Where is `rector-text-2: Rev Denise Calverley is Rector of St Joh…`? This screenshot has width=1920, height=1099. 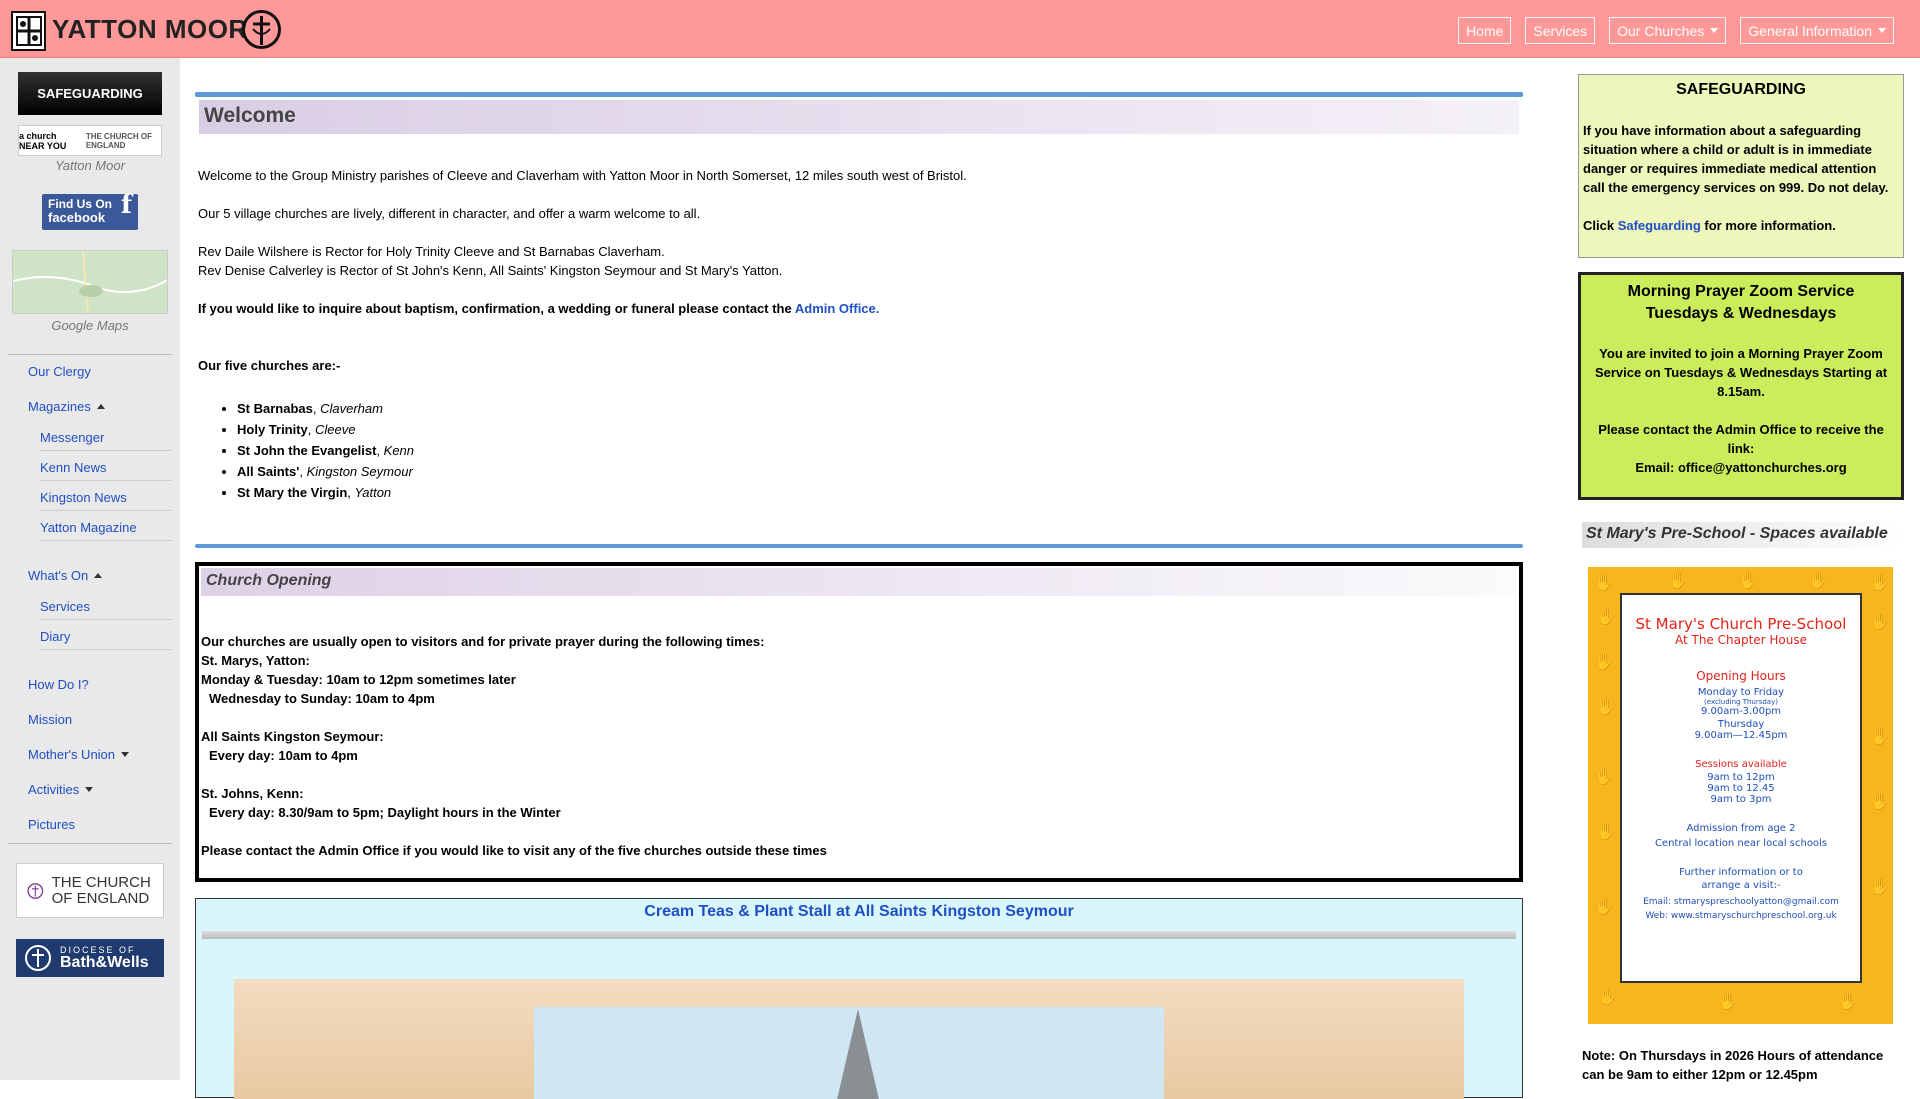
rector-text-2: Rev Denise Calverley is Rector of St Joh… is located at coordinates (490, 270).